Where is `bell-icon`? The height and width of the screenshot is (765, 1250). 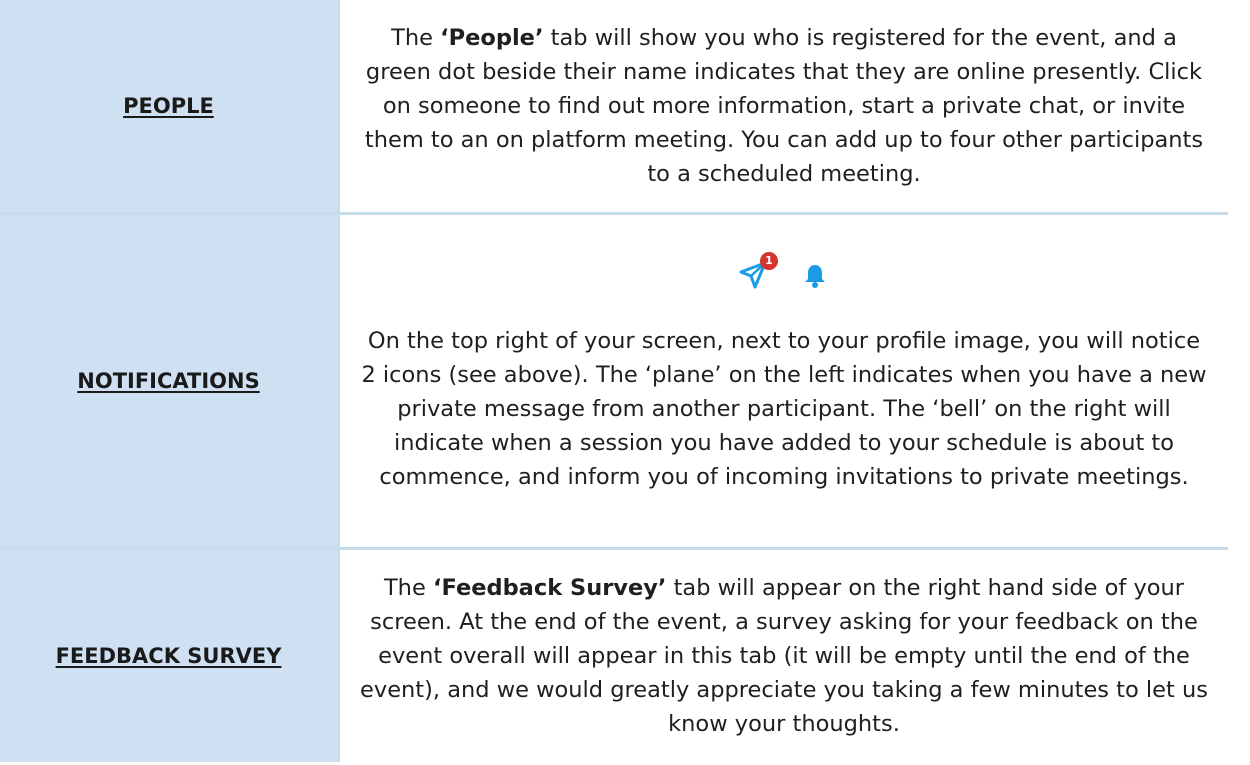
bell-icon is located at coordinates (815, 275).